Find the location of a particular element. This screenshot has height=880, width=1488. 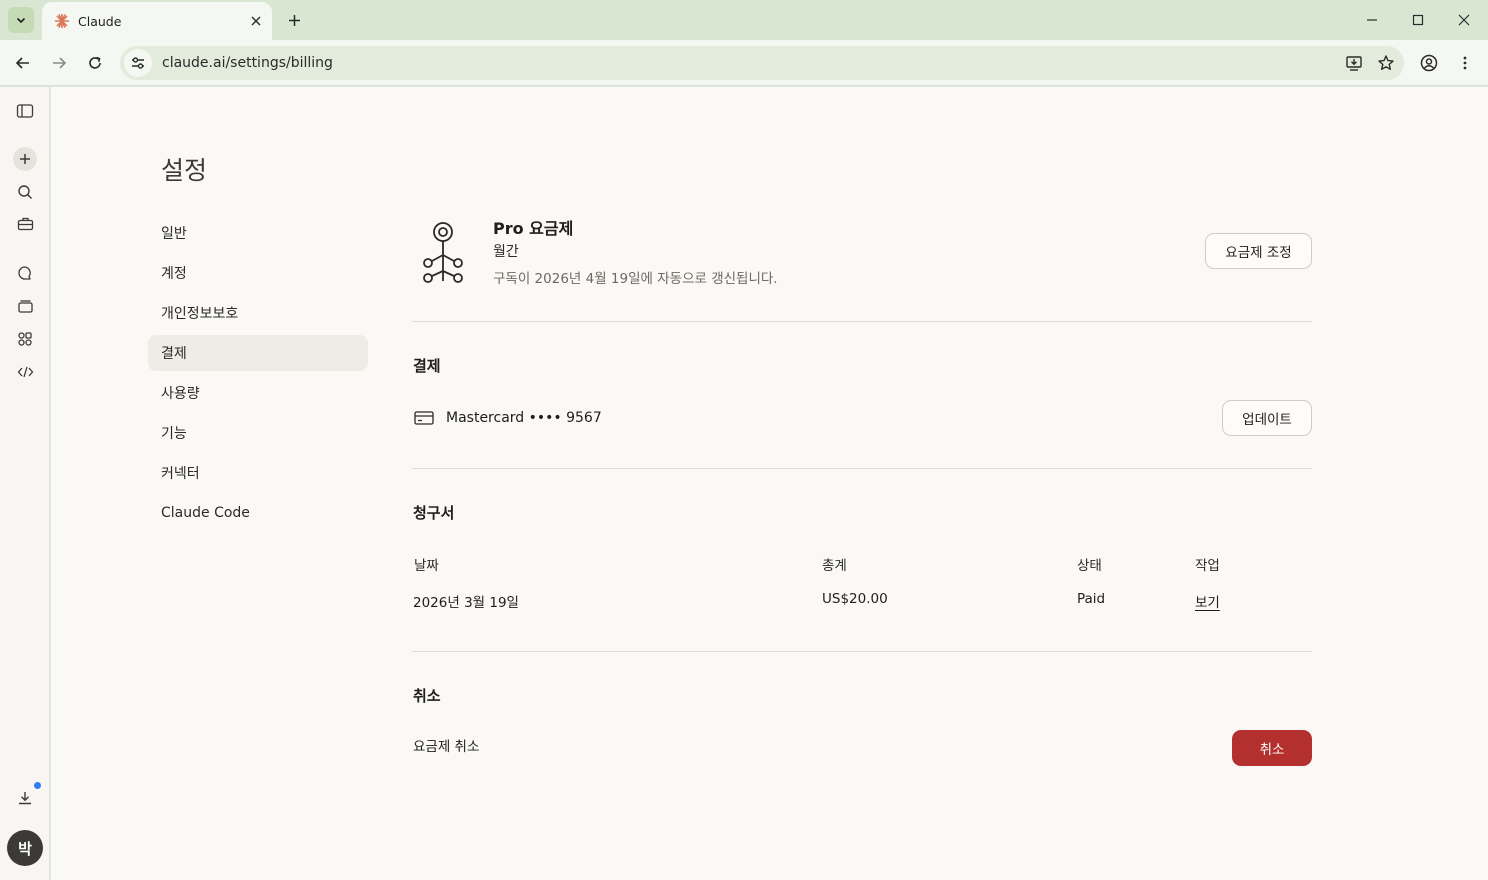

claude-favicon-icon is located at coordinates (62, 21).